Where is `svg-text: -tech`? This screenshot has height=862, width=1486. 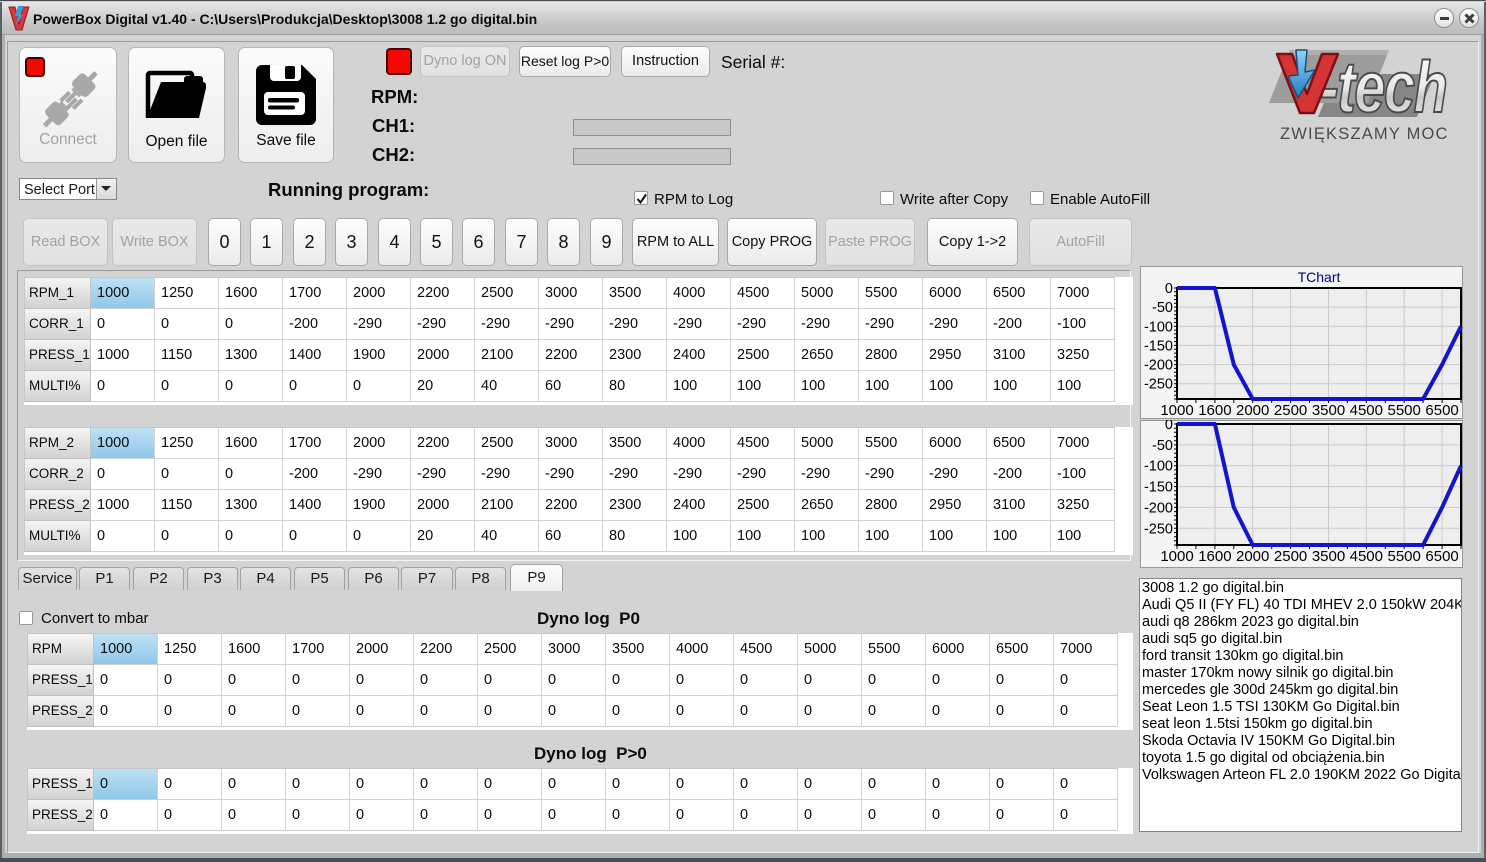
svg-text: -tech is located at coordinates (1383, 87).